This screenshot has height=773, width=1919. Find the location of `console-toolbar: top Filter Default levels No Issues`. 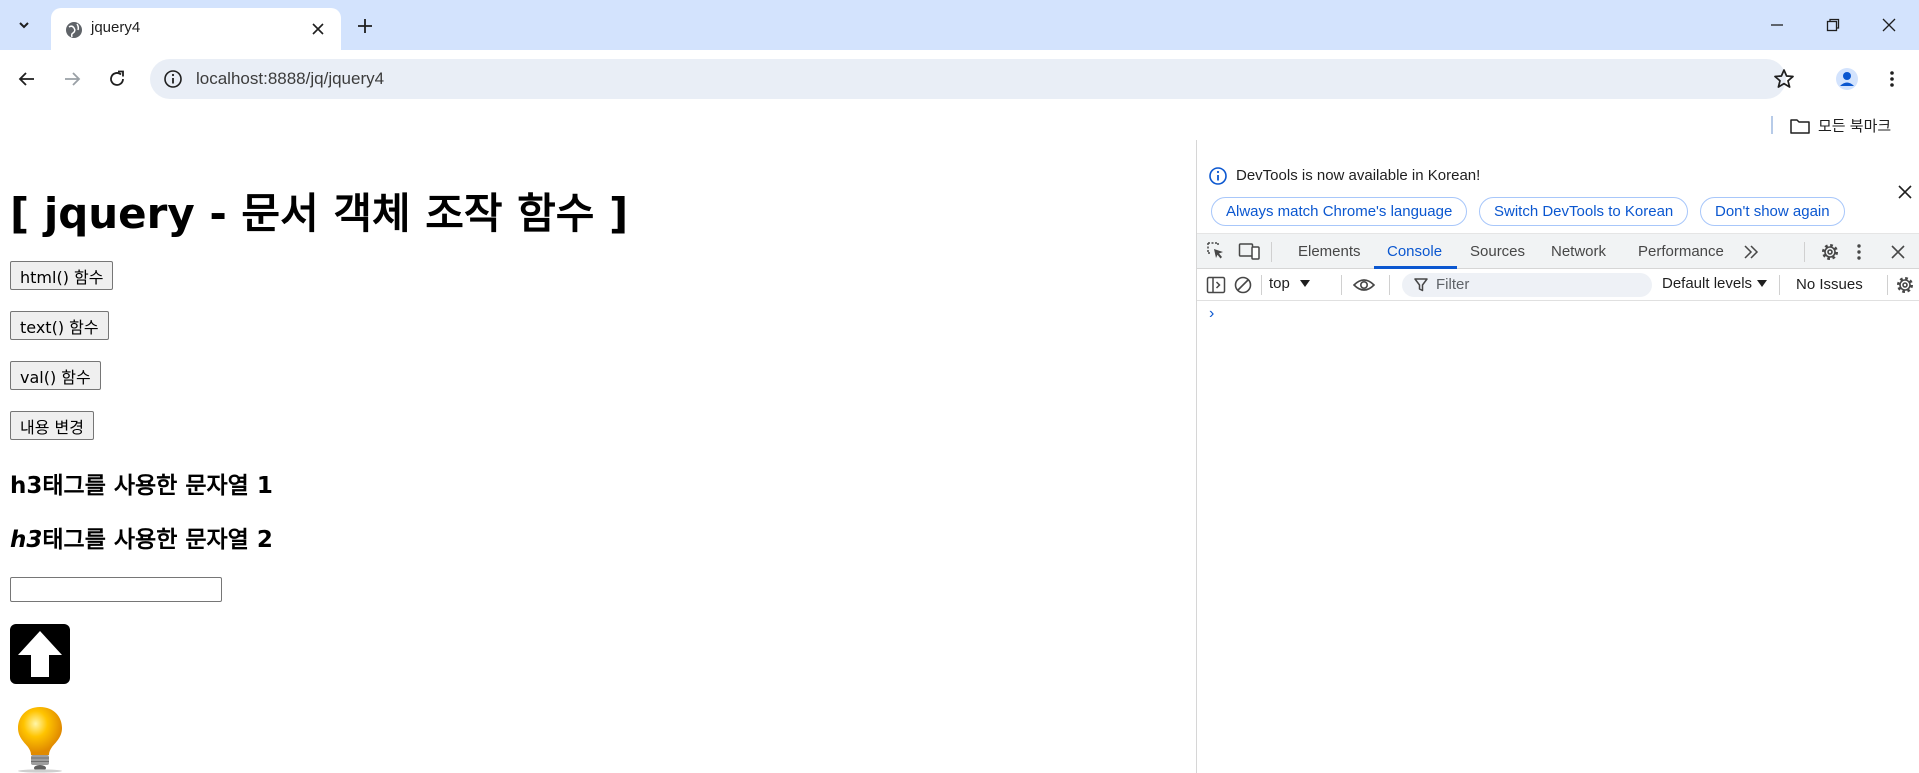

console-toolbar: top Filter Default levels No Issues is located at coordinates (1558, 285).